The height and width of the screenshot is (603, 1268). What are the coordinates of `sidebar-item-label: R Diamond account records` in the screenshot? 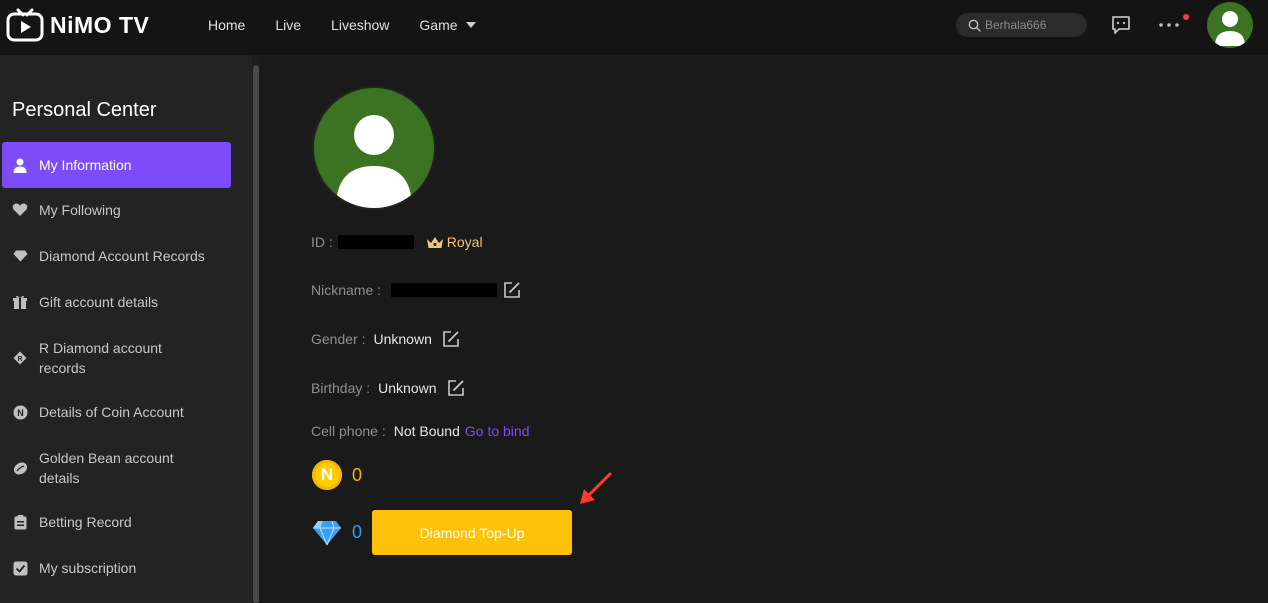 It's located at (100, 358).